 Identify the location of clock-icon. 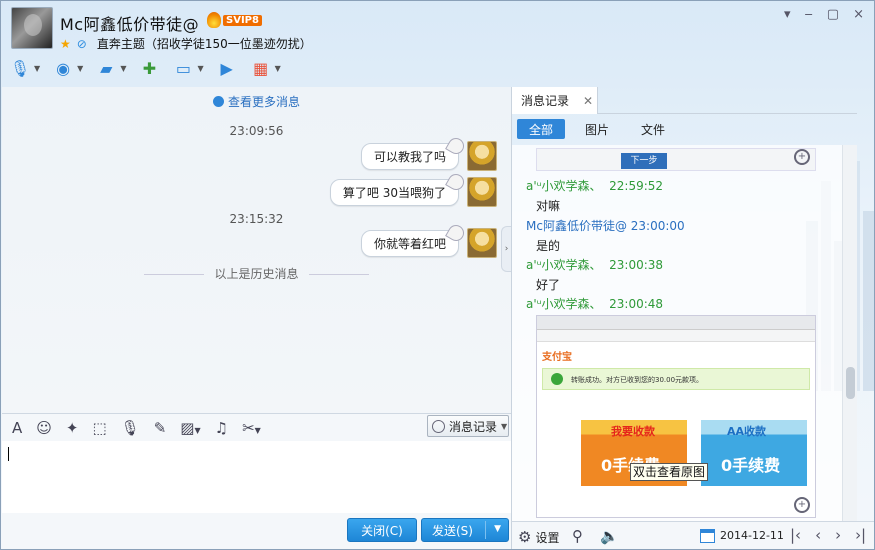
(438, 426).